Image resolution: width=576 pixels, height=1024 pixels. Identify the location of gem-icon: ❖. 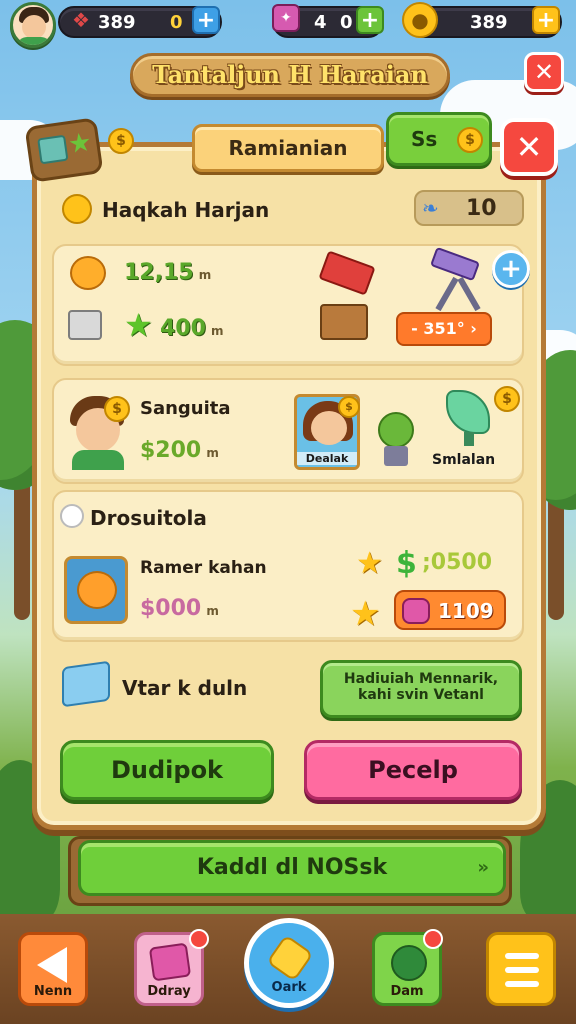
(81, 20).